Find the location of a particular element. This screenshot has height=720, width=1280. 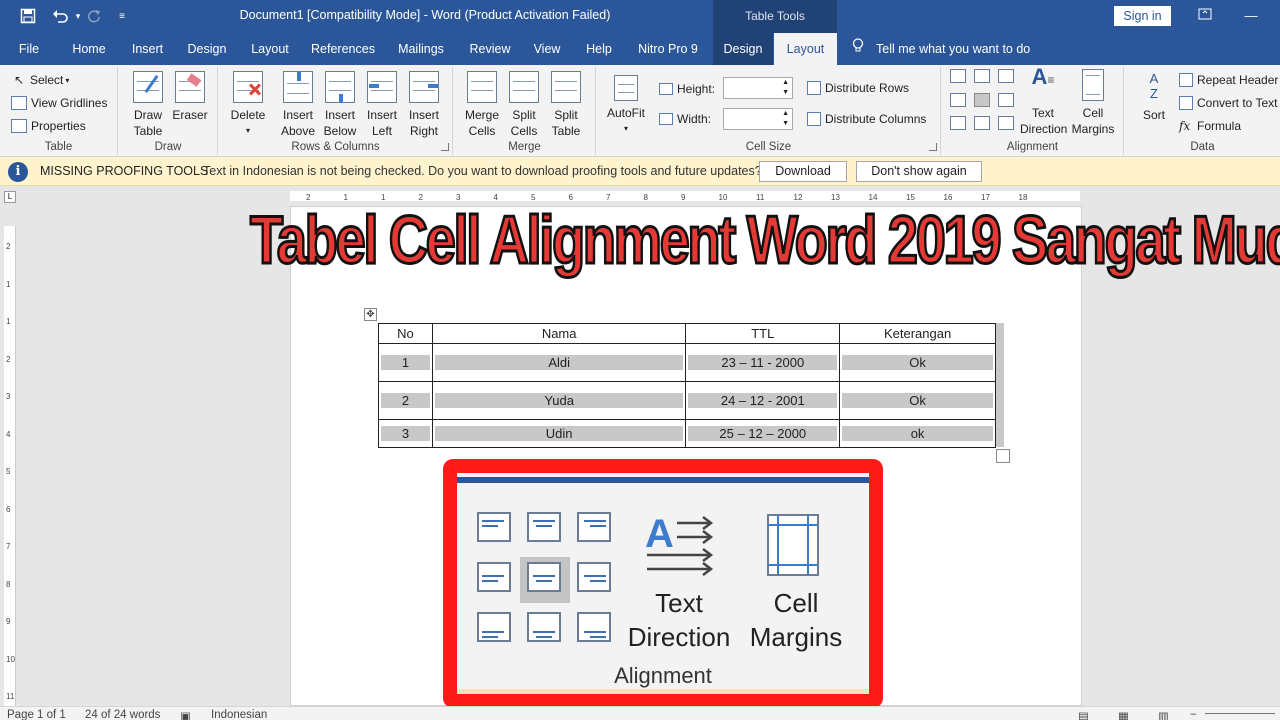

cell-size-launcher-icon is located at coordinates (933, 147).